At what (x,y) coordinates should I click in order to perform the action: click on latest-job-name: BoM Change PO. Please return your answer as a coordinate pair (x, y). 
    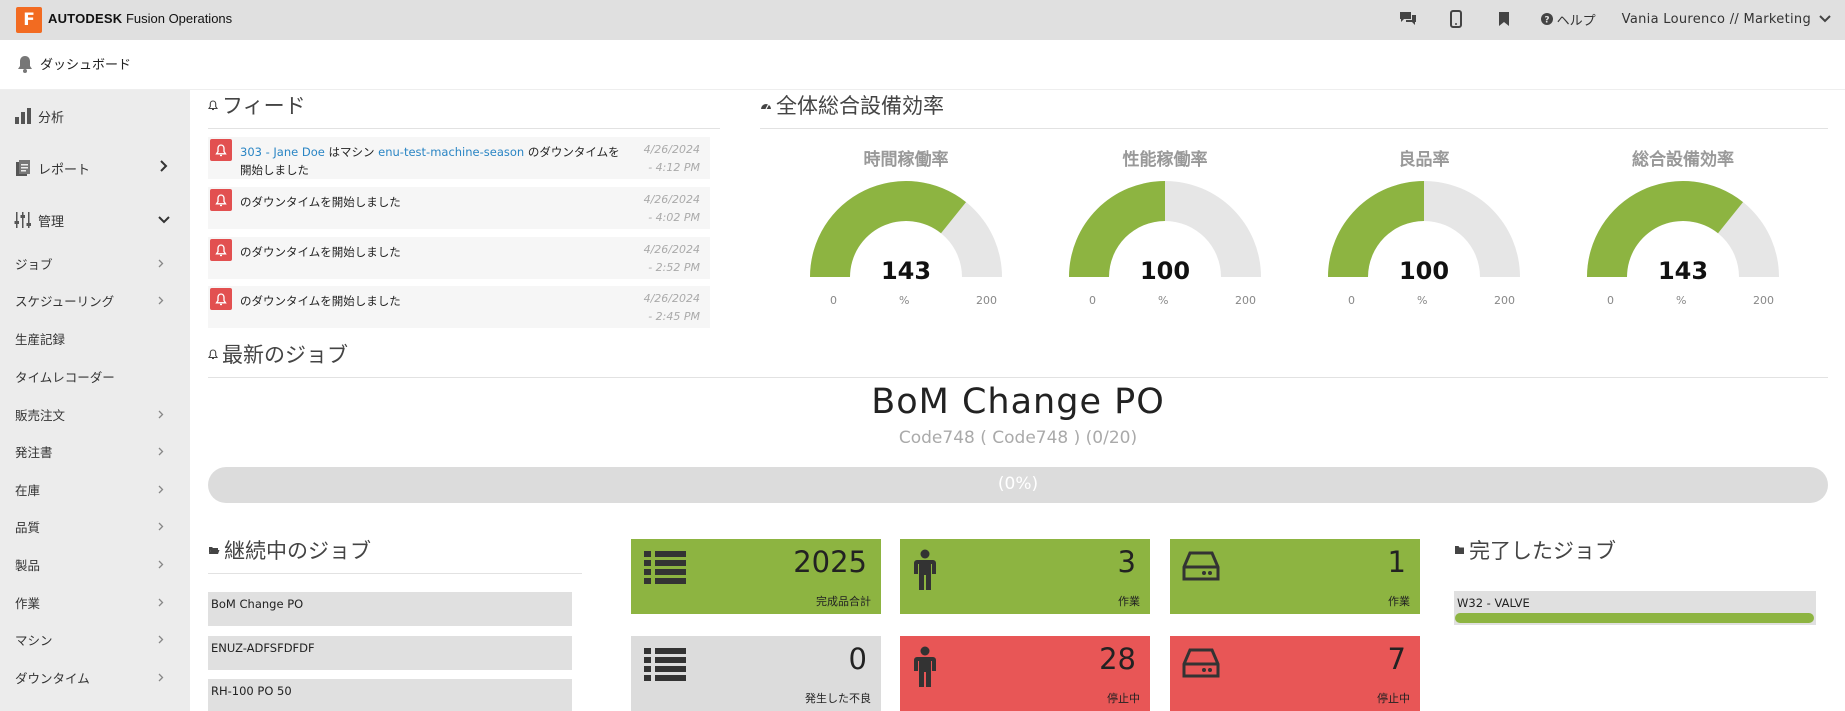
    Looking at the image, I should click on (1018, 402).